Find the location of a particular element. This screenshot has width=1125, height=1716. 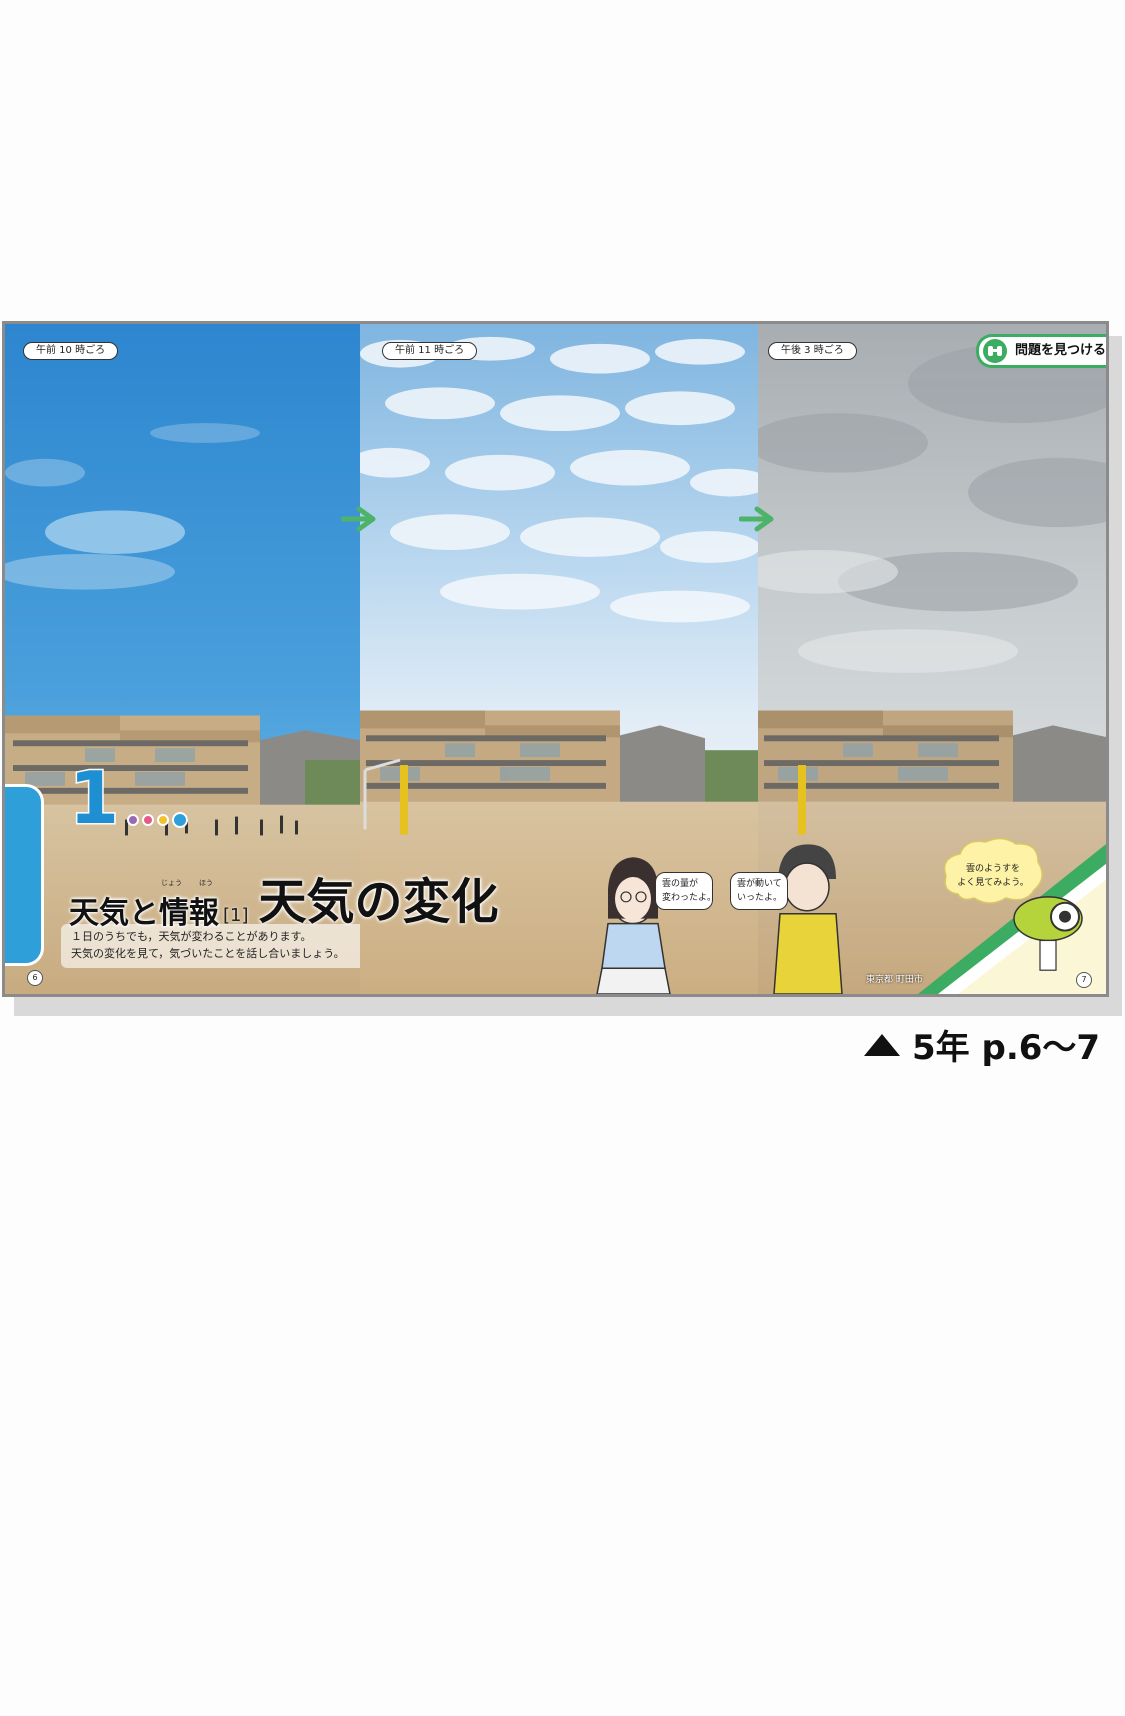

mascot-speech-text: 雲のようすを よく見てみよう。 is located at coordinates (993, 876).